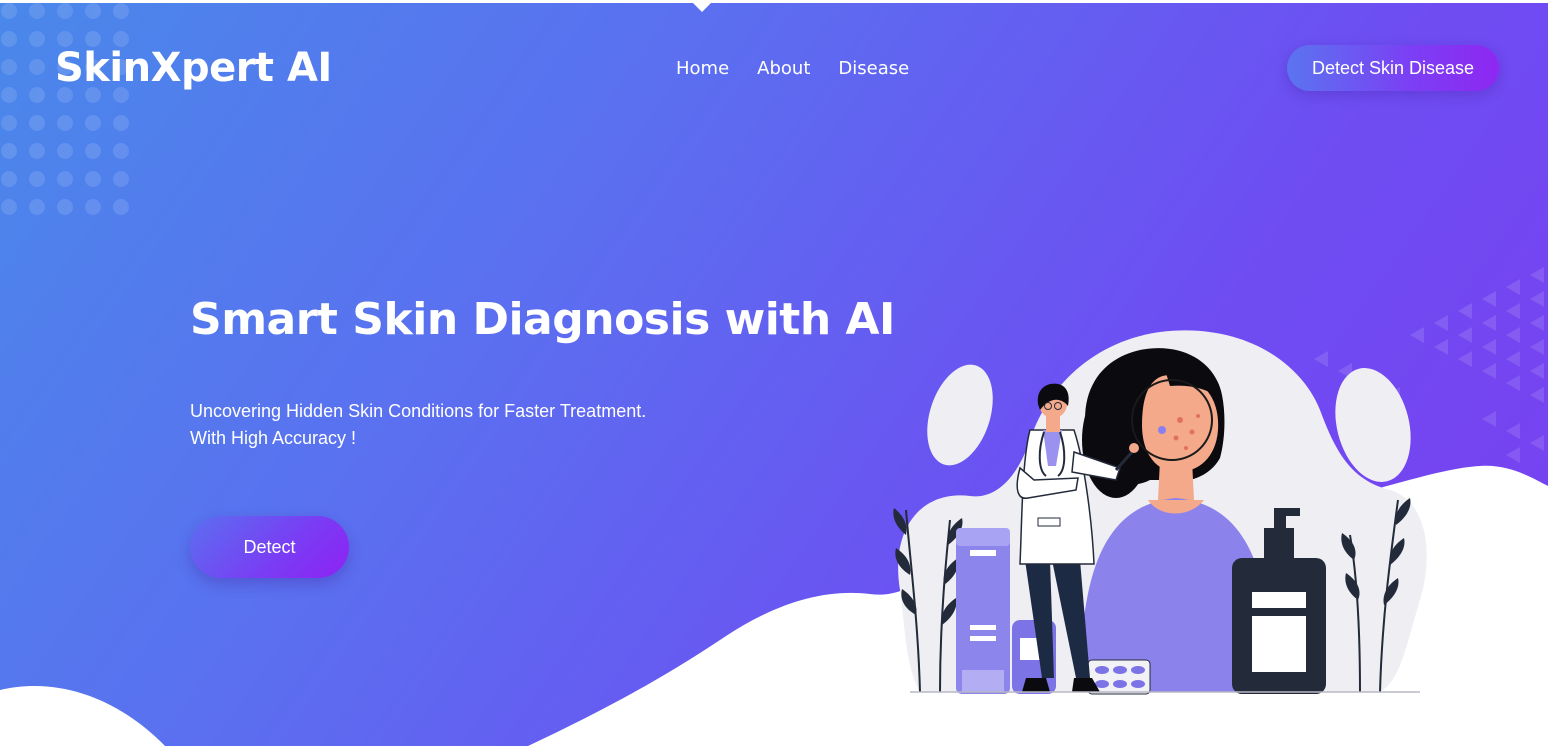 This screenshot has height=746, width=1548. I want to click on nav-disease: Disease, so click(873, 69).